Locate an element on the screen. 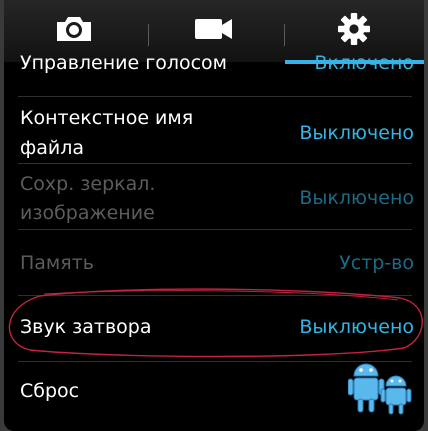 This screenshot has height=431, width=428. setting-value: Включено is located at coordinates (364, 63).